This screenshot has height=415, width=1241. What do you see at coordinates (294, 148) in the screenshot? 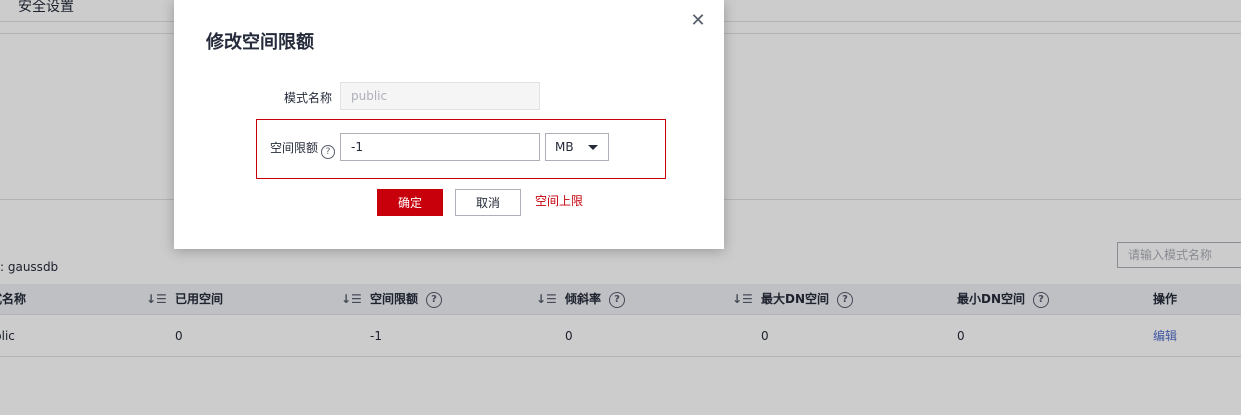
I see `quota-label: 空间限额` at bounding box center [294, 148].